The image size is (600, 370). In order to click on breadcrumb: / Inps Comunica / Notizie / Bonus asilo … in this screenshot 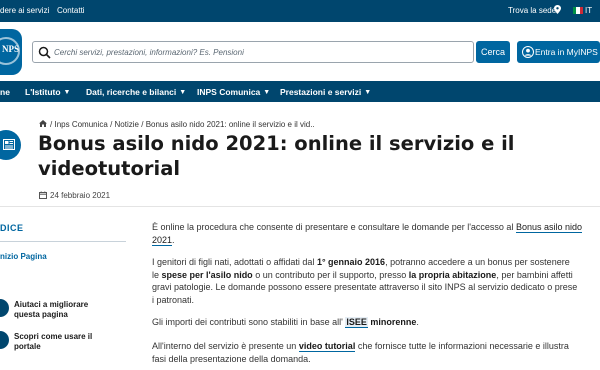, I will do `click(177, 124)`.